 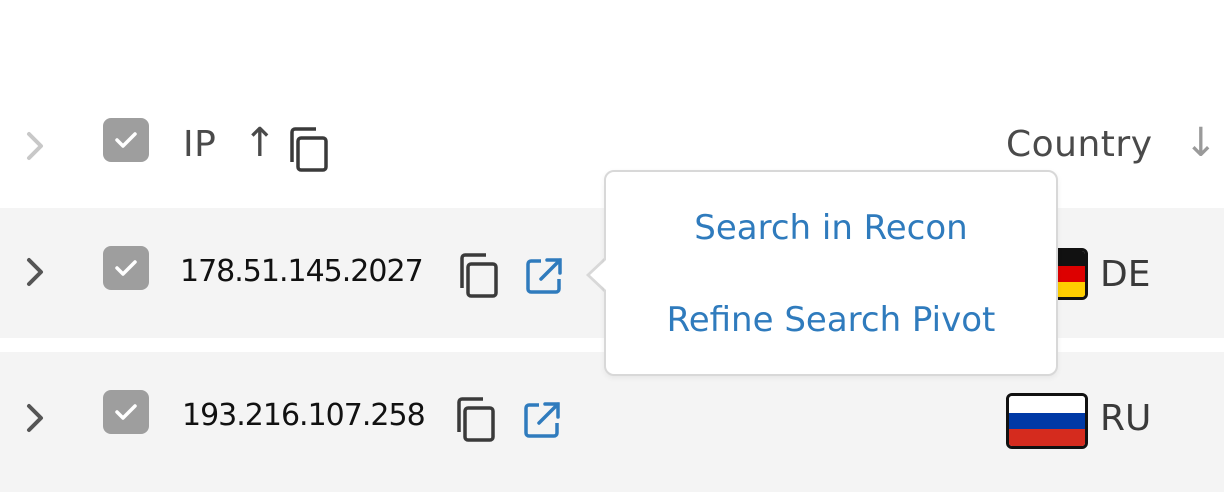 I want to click on select-all-checkbox, so click(x=126, y=140).